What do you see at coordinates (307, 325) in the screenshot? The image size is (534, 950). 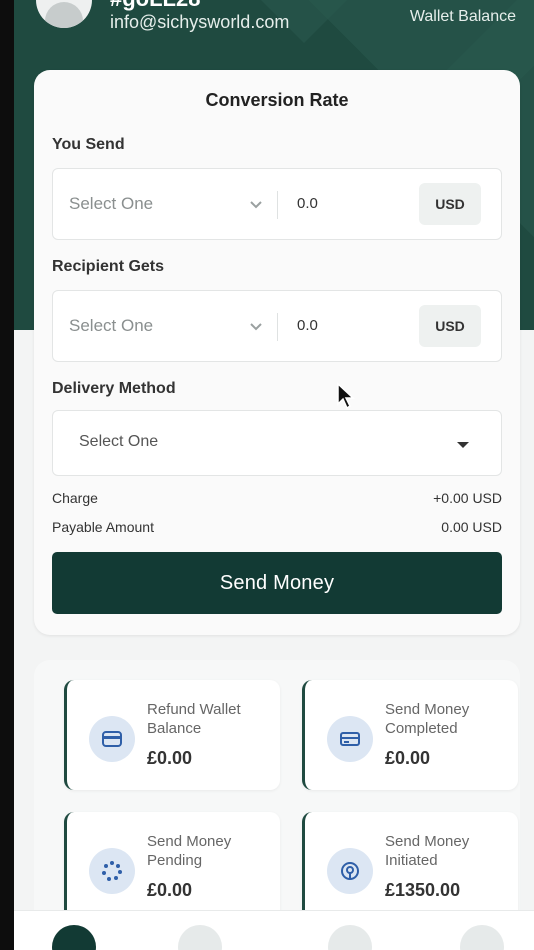 I see `recipient-gets-amount-input: 0.0` at bounding box center [307, 325].